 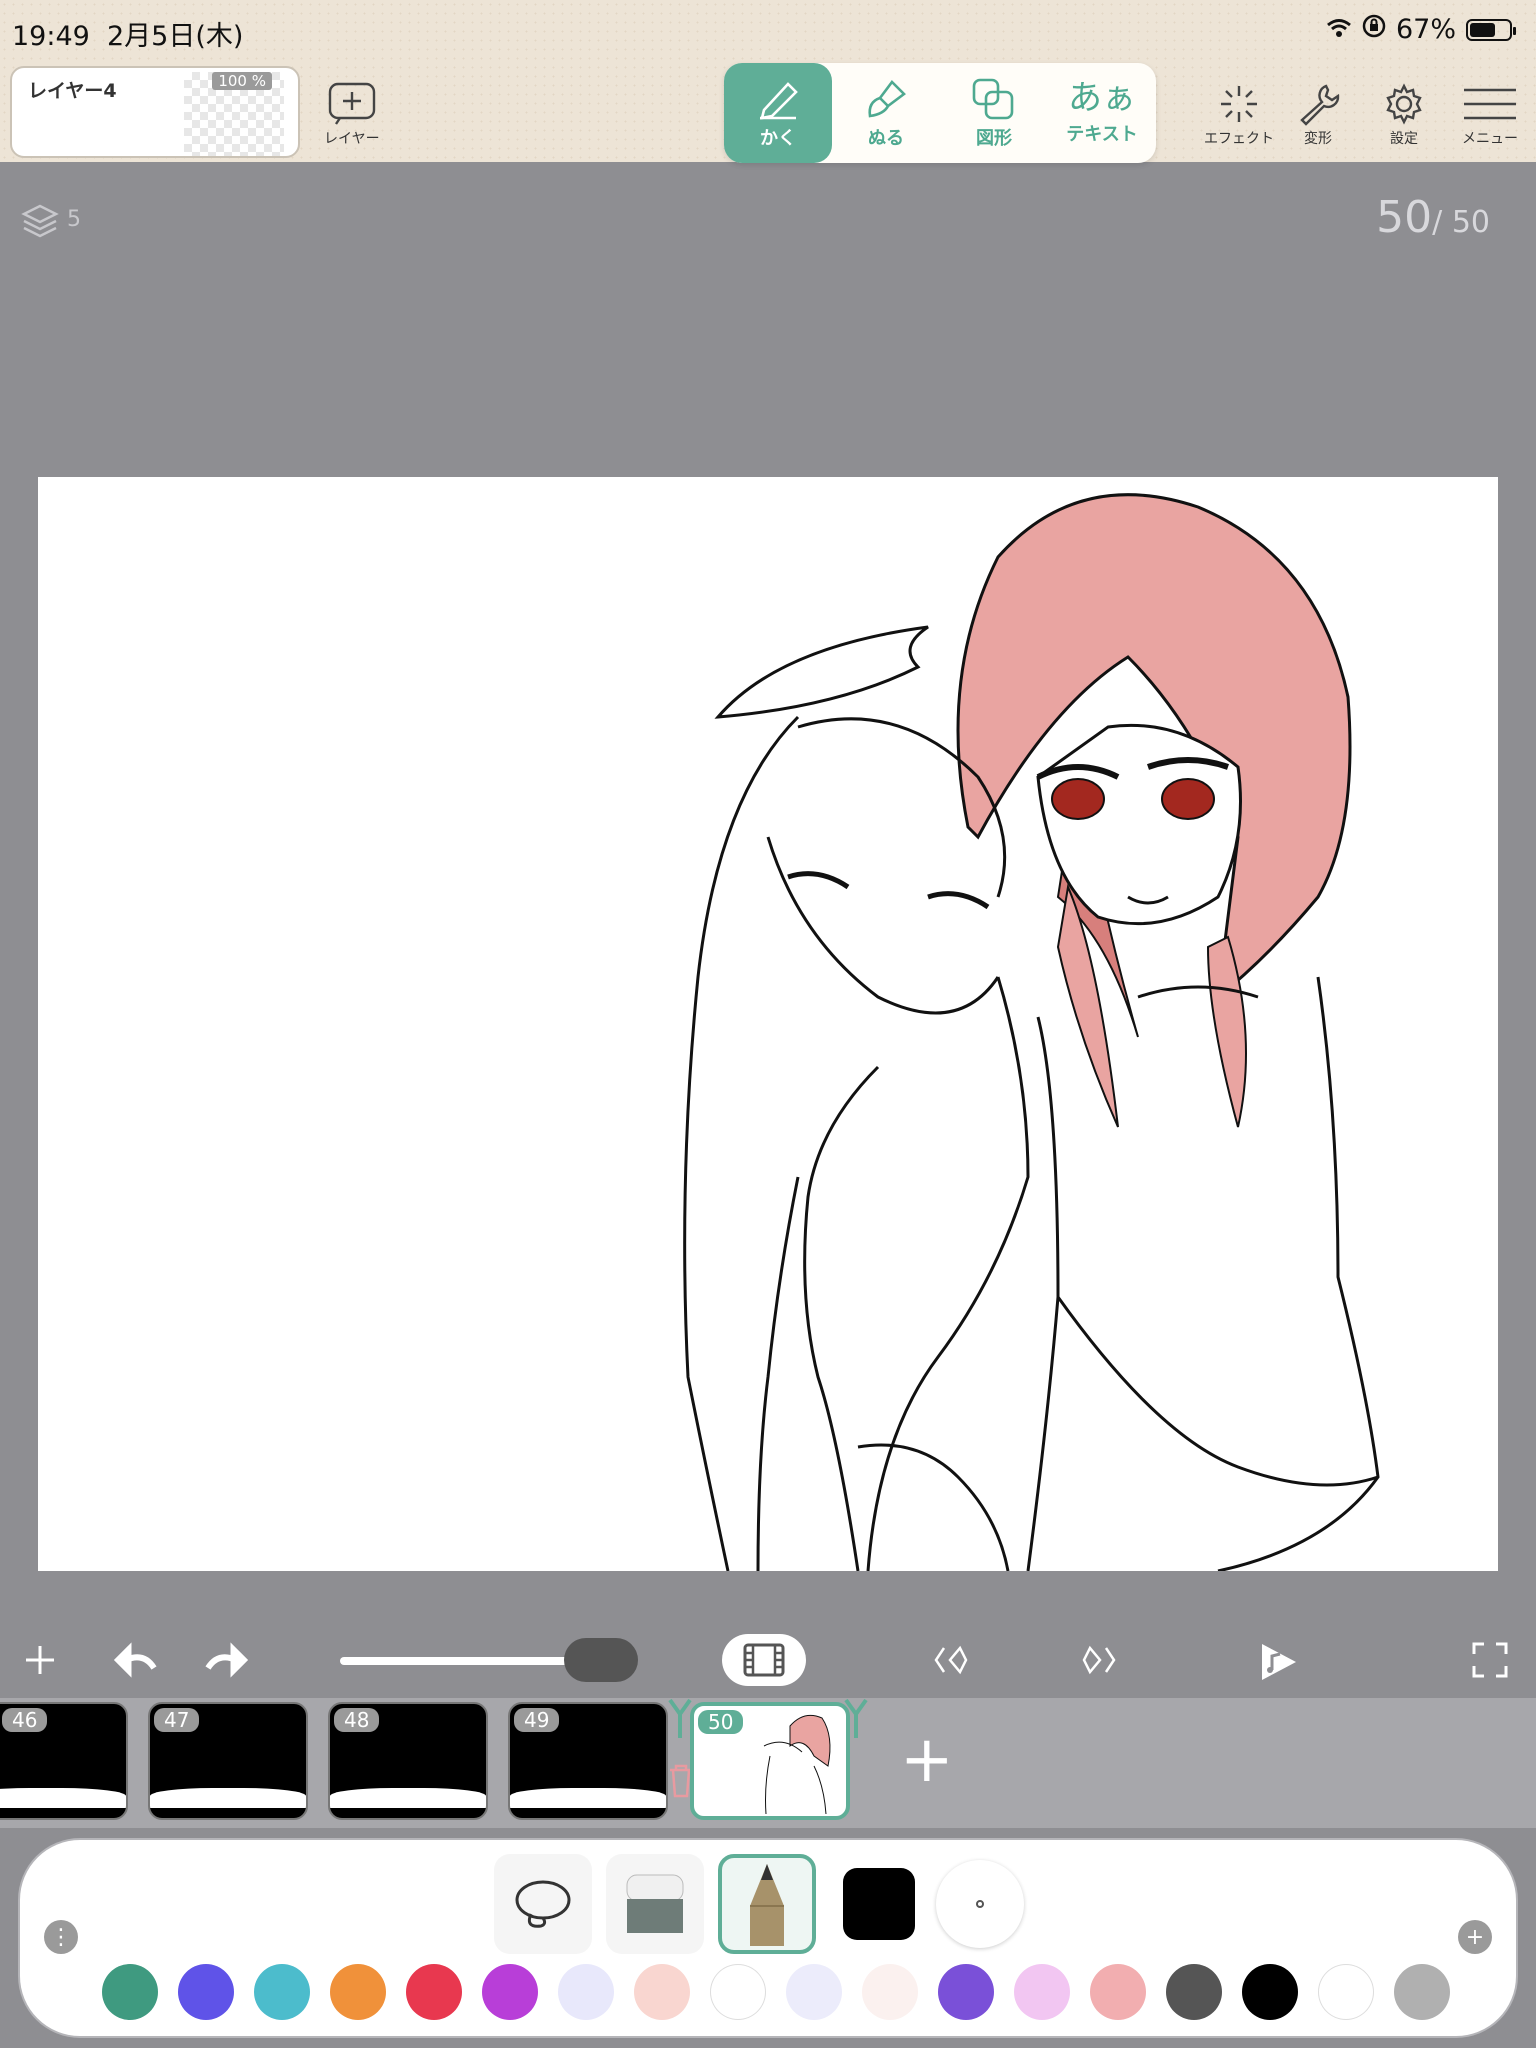 I want to click on pencil-tool, so click(x=767, y=1904).